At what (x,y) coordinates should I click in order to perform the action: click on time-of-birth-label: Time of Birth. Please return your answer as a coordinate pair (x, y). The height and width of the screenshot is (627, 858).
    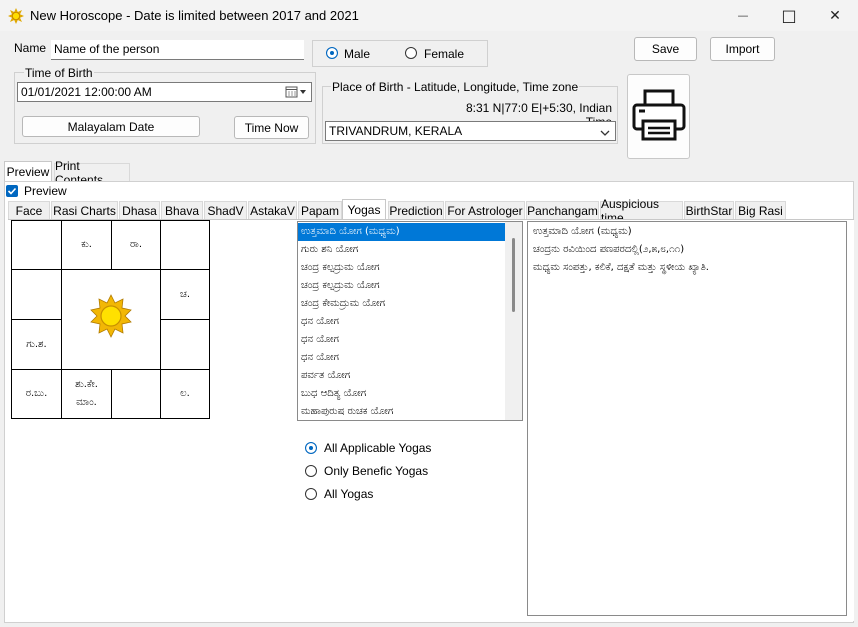
    Looking at the image, I should click on (59, 73).